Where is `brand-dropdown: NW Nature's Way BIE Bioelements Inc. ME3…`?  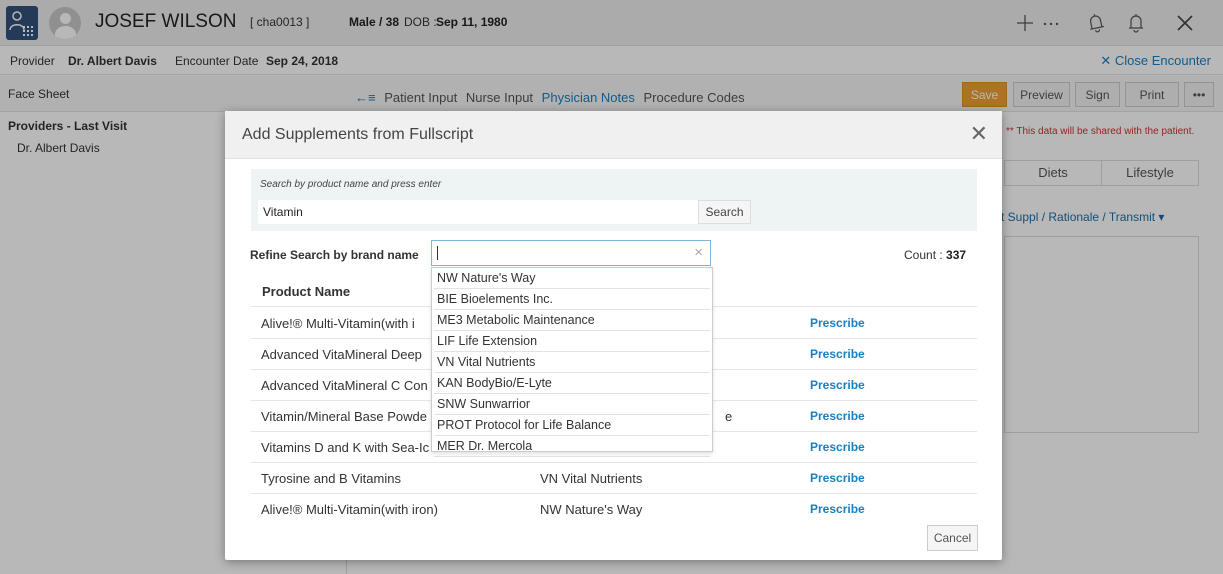
brand-dropdown: NW Nature's Way BIE Bioelements Inc. ME3… is located at coordinates (572, 362).